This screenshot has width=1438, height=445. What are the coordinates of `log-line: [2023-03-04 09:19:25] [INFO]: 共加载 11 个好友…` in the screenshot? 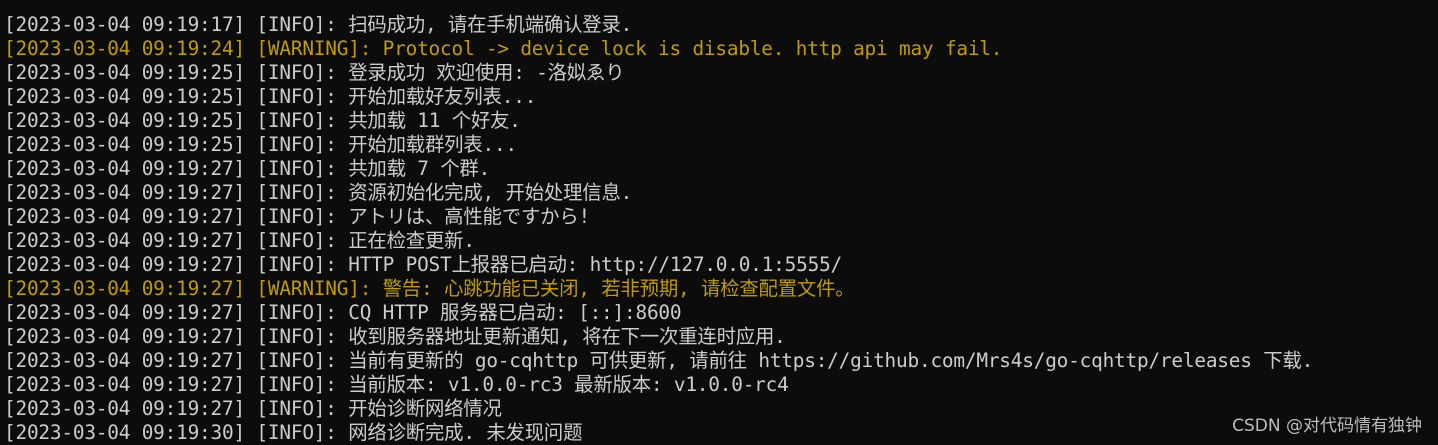 It's located at (262, 120).